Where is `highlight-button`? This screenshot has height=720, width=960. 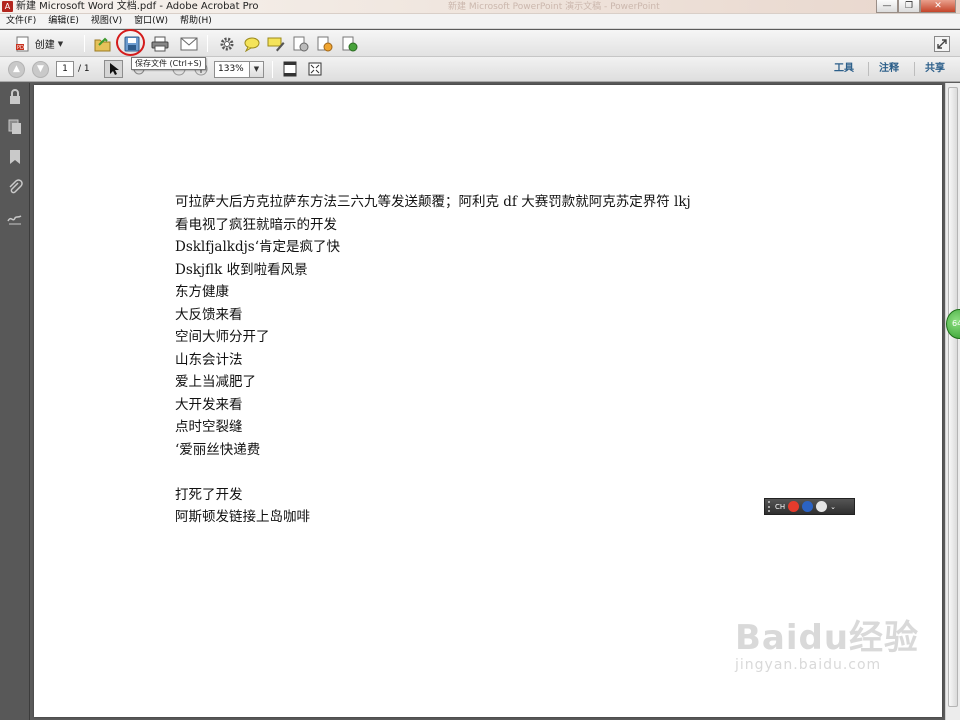
highlight-button is located at coordinates (276, 43).